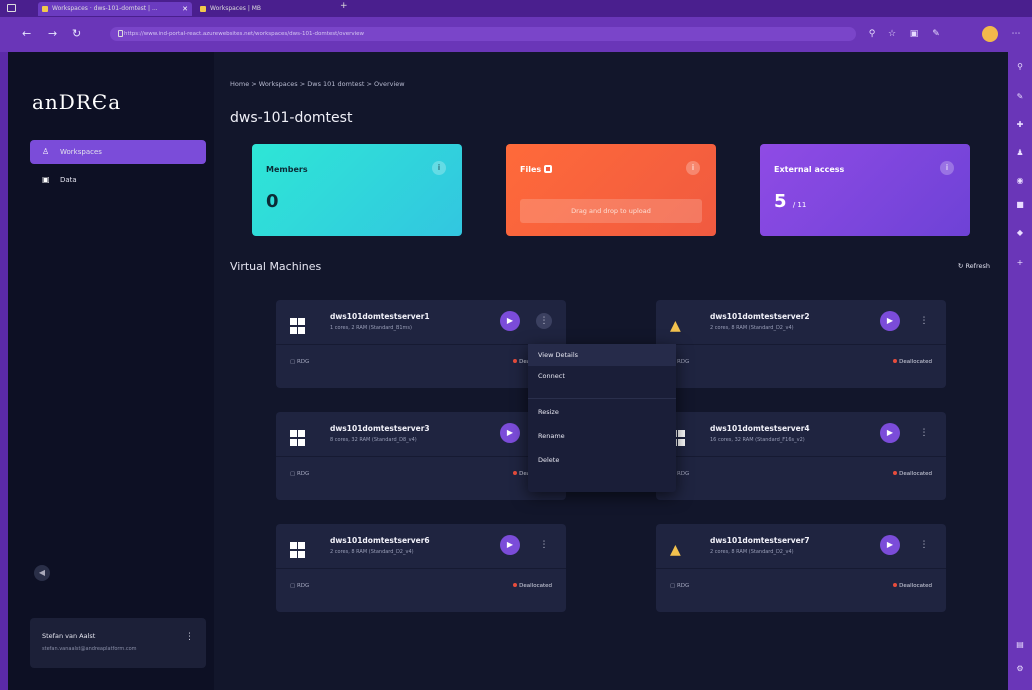 The height and width of the screenshot is (690, 1032). Describe the element at coordinates (118, 152) in the screenshot. I see `sidebar-item-workspaces: ♙ Workspaces` at that location.